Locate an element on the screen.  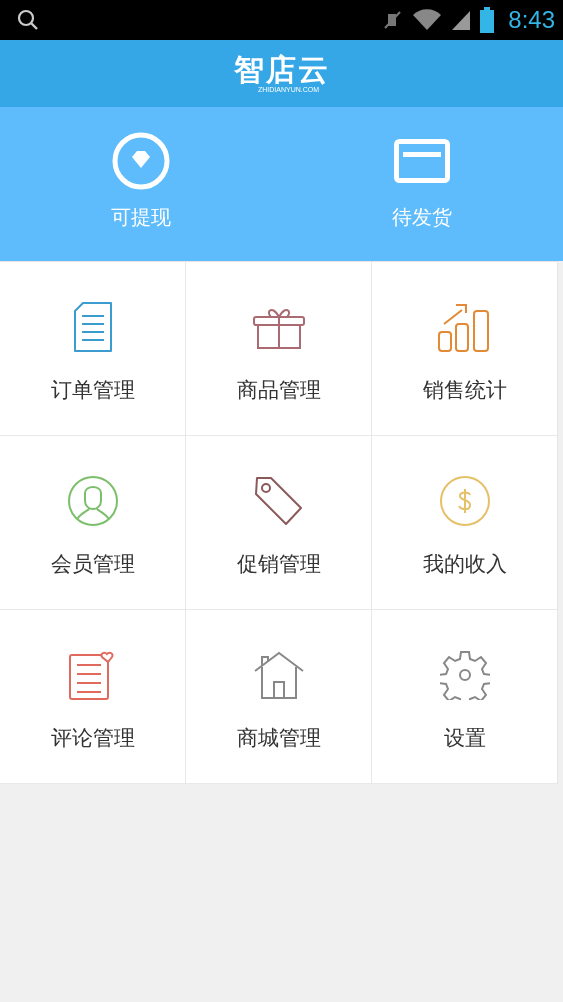
dollar-coin-icon is located at coordinates (464, 501).